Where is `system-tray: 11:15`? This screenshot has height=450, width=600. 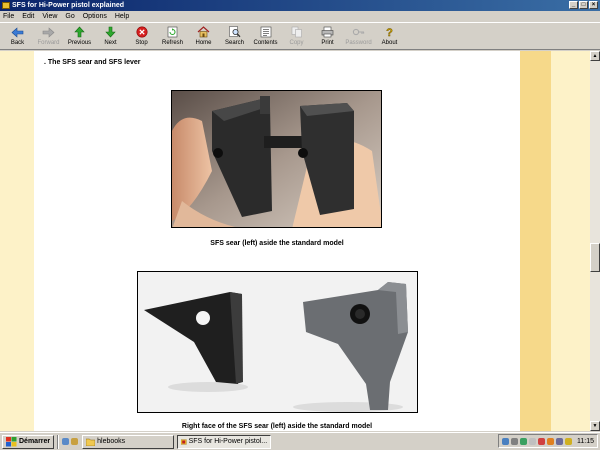
system-tray: 11:15 is located at coordinates (548, 441).